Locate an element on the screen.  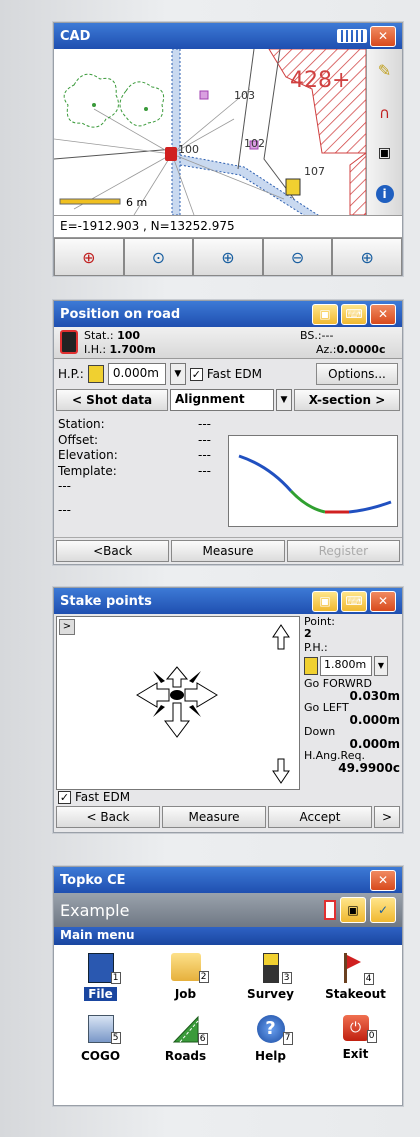
shortcut-number: 3 is located at coordinates (286, 978).